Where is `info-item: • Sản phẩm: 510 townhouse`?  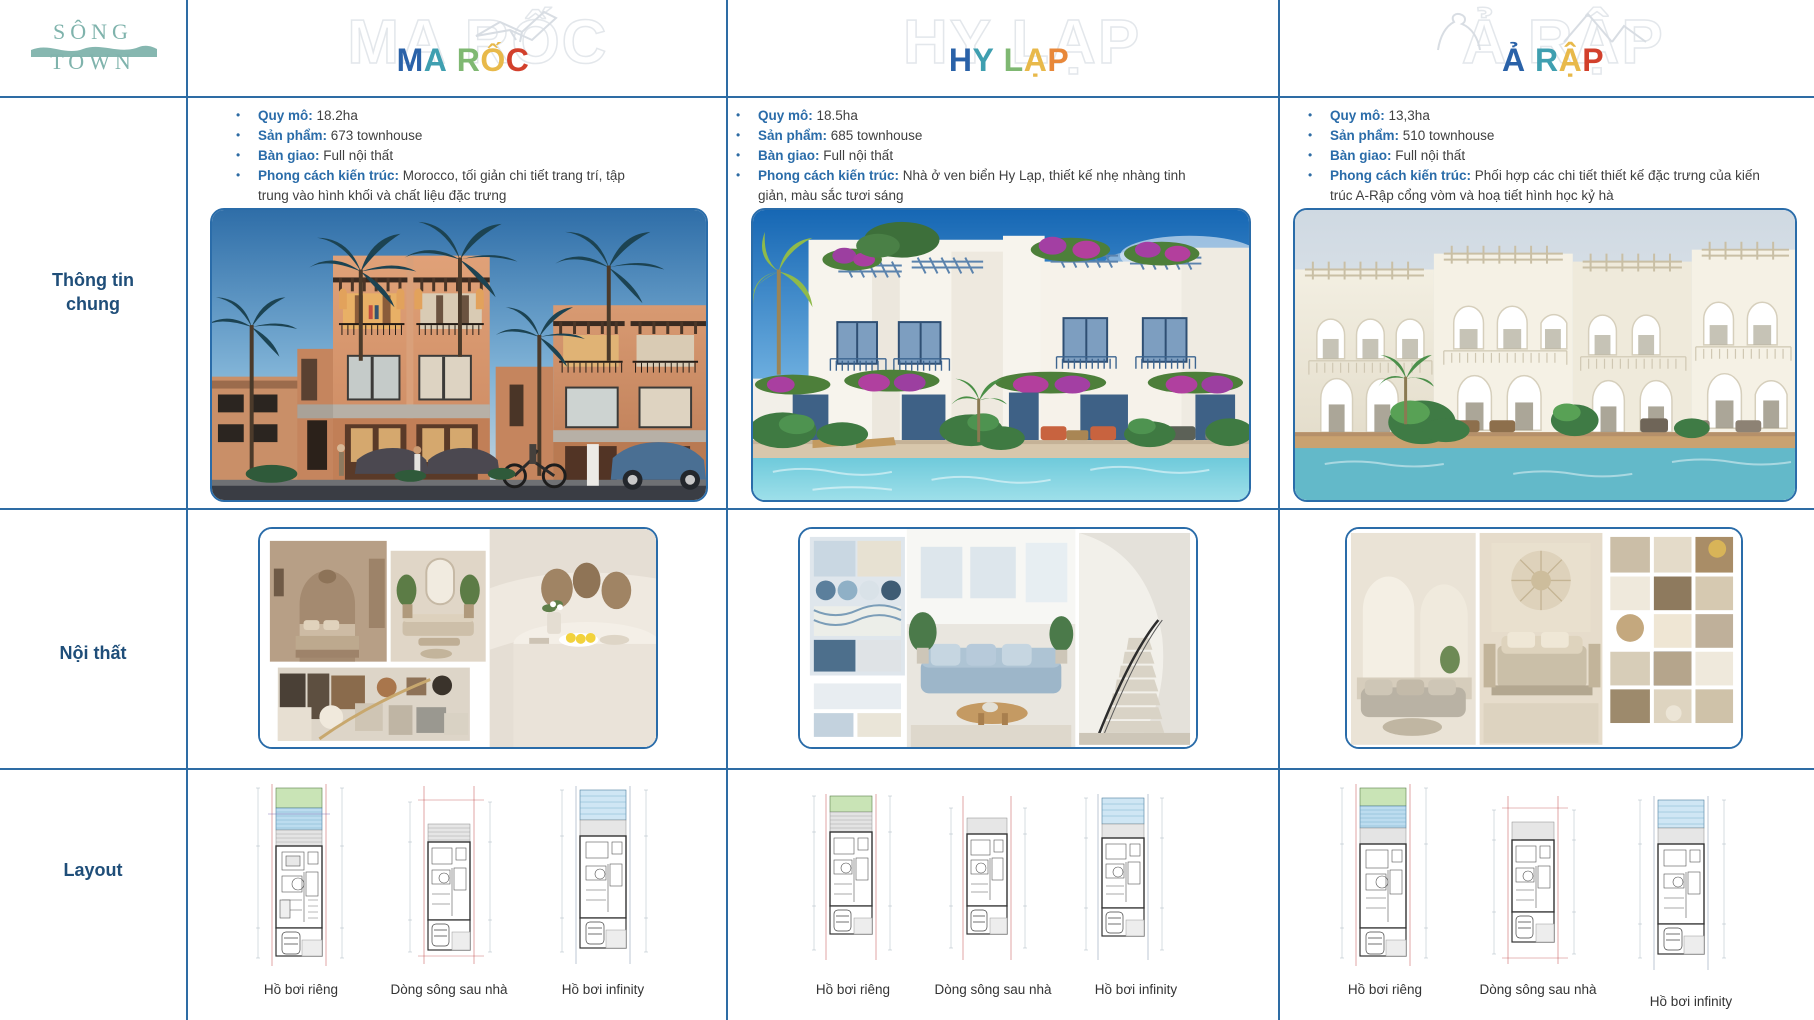
info-item: • Sản phẩm: 510 townhouse is located at coordinates (1543, 135).